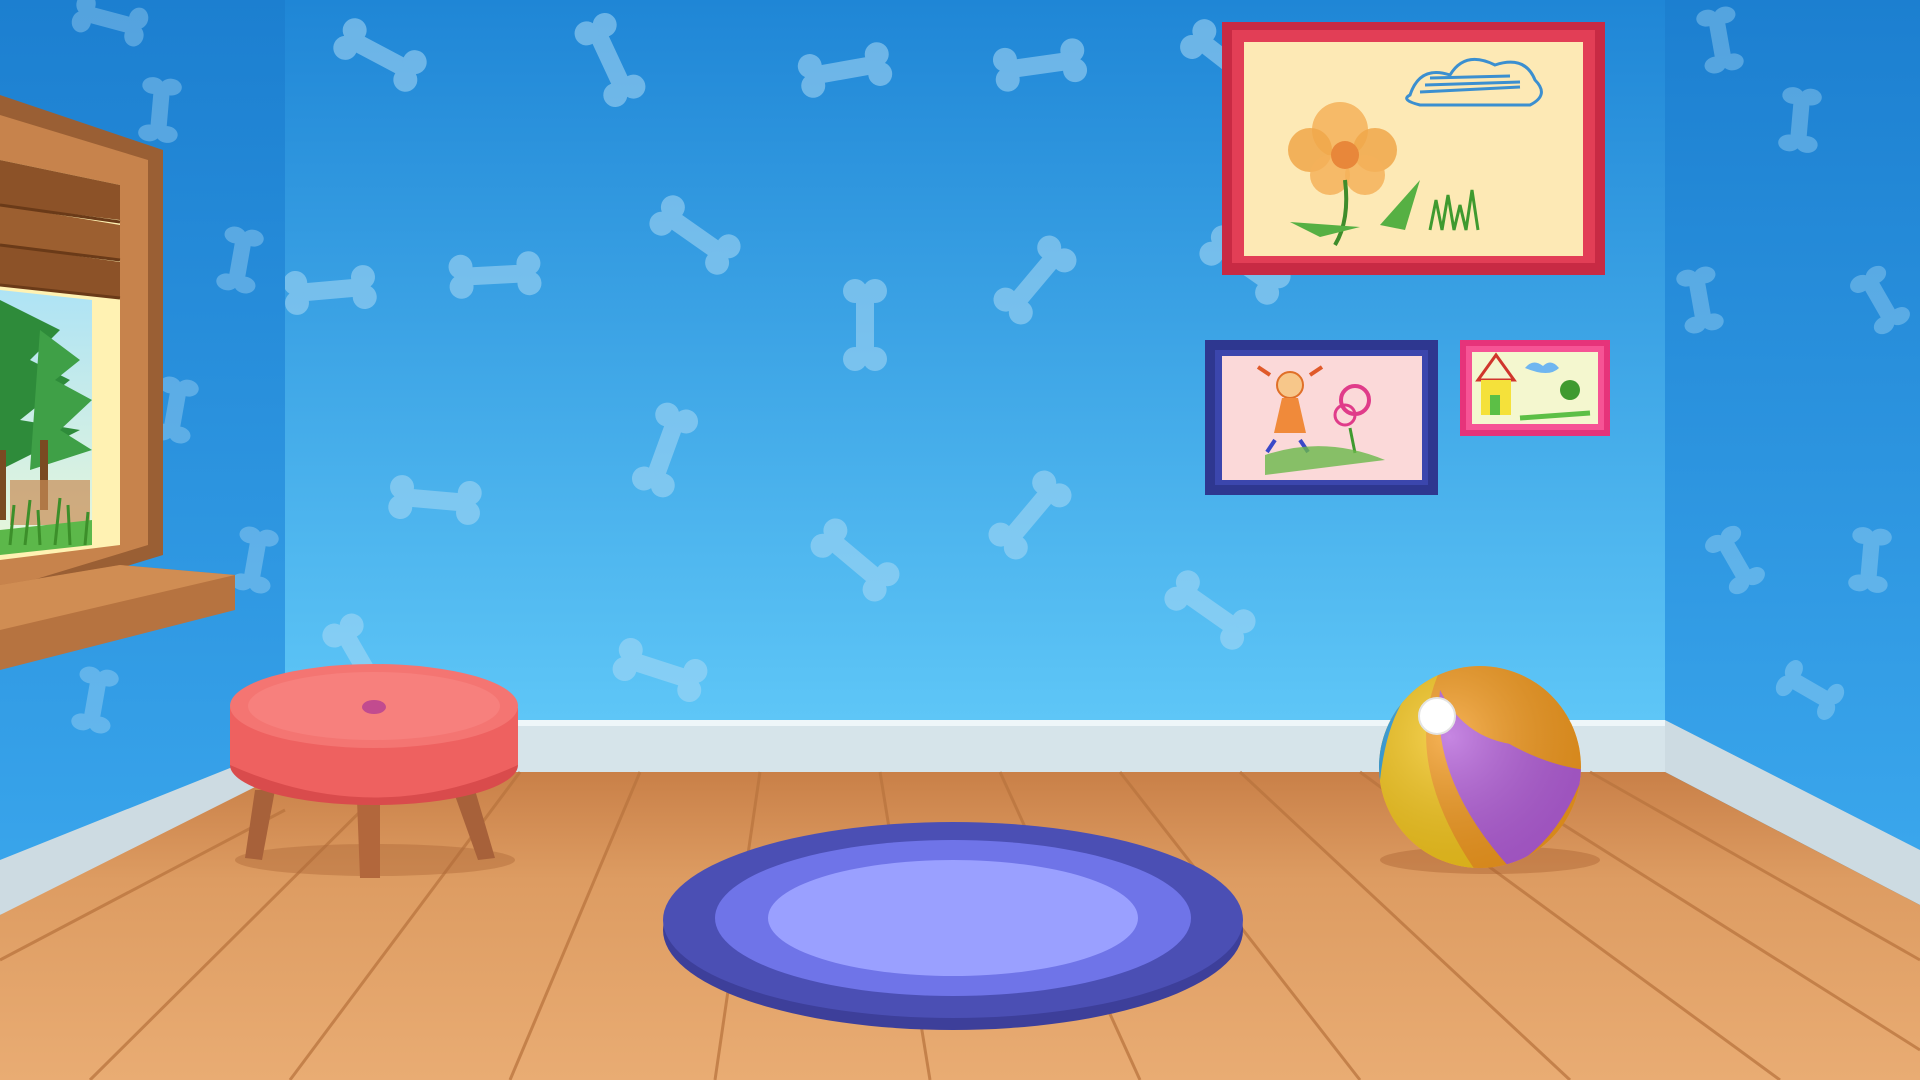 This screenshot has height=1080, width=1920. I want to click on stool-button, so click(374, 707).